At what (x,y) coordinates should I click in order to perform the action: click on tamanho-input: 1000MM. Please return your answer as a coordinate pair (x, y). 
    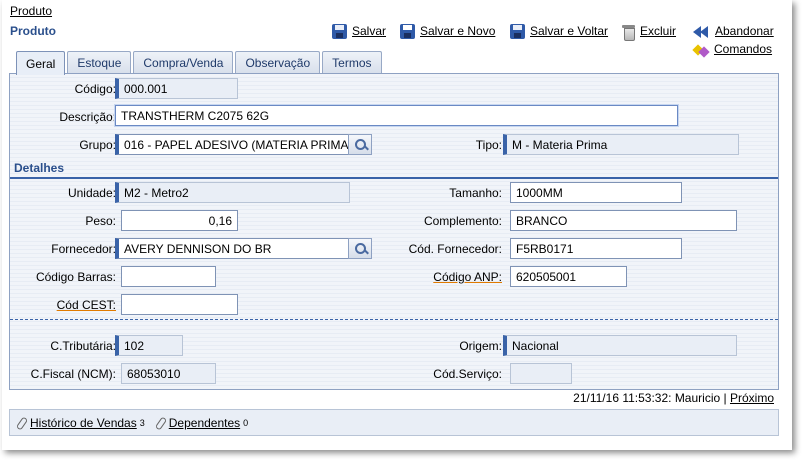
    Looking at the image, I should click on (596, 192).